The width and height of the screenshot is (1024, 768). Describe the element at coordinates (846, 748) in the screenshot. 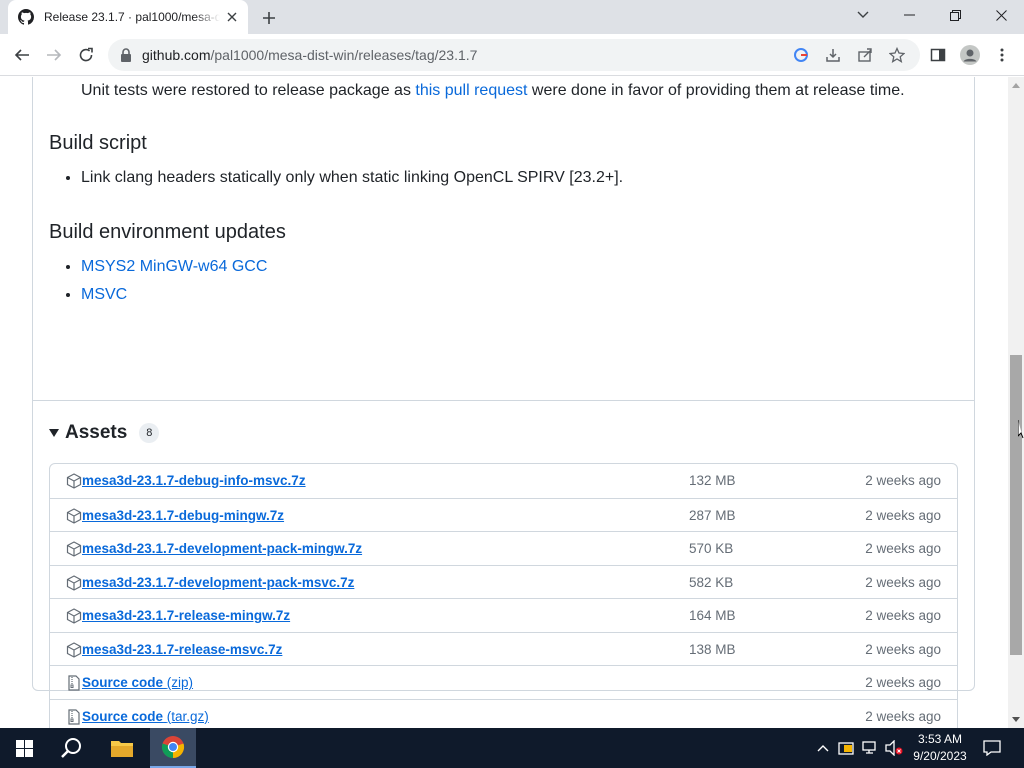

I see `device-tray-icon` at that location.